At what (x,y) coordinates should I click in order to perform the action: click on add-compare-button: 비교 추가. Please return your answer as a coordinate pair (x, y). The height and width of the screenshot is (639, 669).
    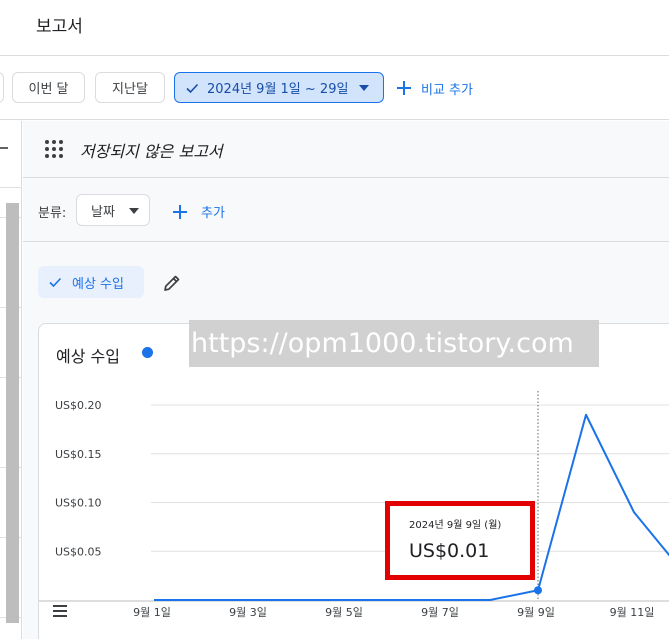
    Looking at the image, I should click on (435, 88).